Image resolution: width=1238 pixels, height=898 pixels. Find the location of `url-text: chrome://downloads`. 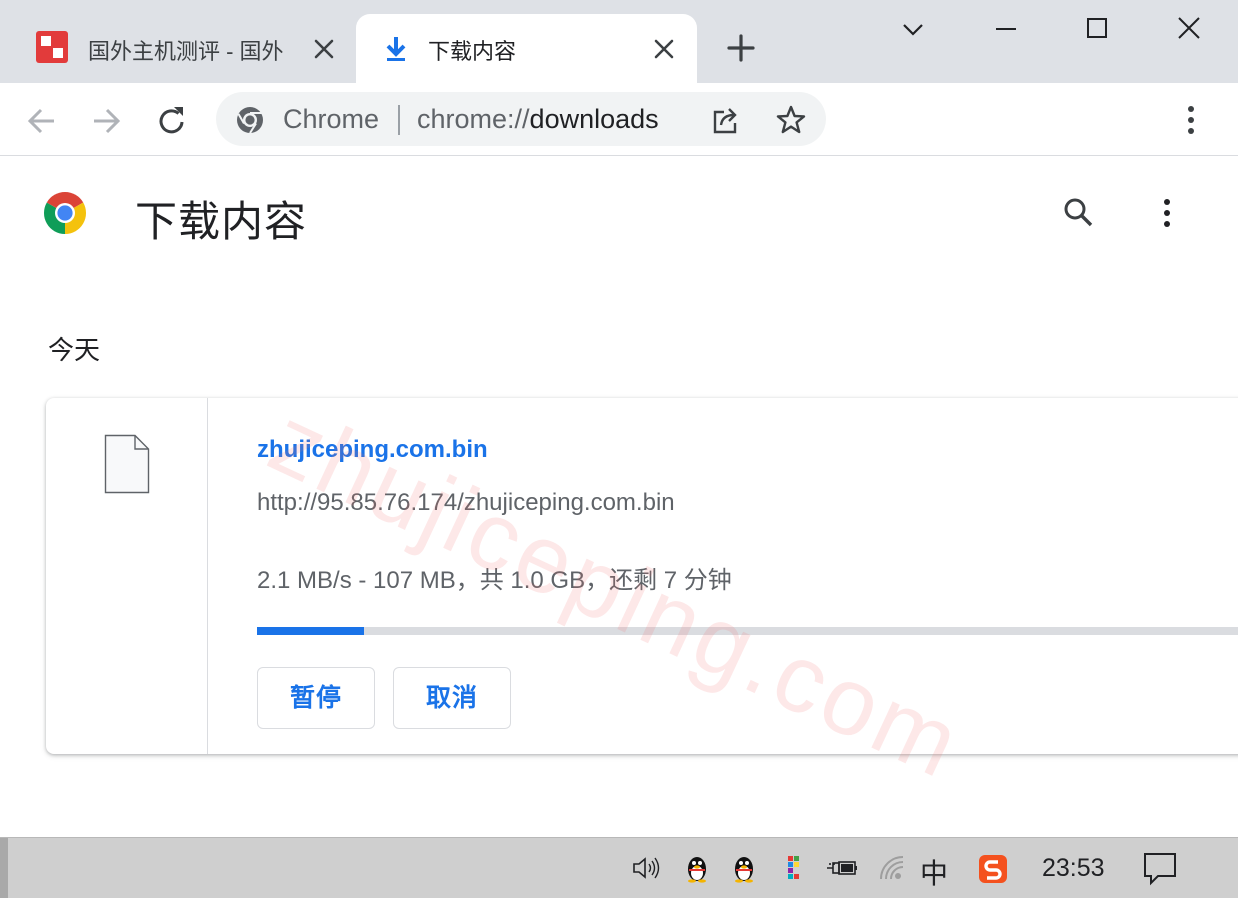

url-text: chrome://downloads is located at coordinates (538, 119).